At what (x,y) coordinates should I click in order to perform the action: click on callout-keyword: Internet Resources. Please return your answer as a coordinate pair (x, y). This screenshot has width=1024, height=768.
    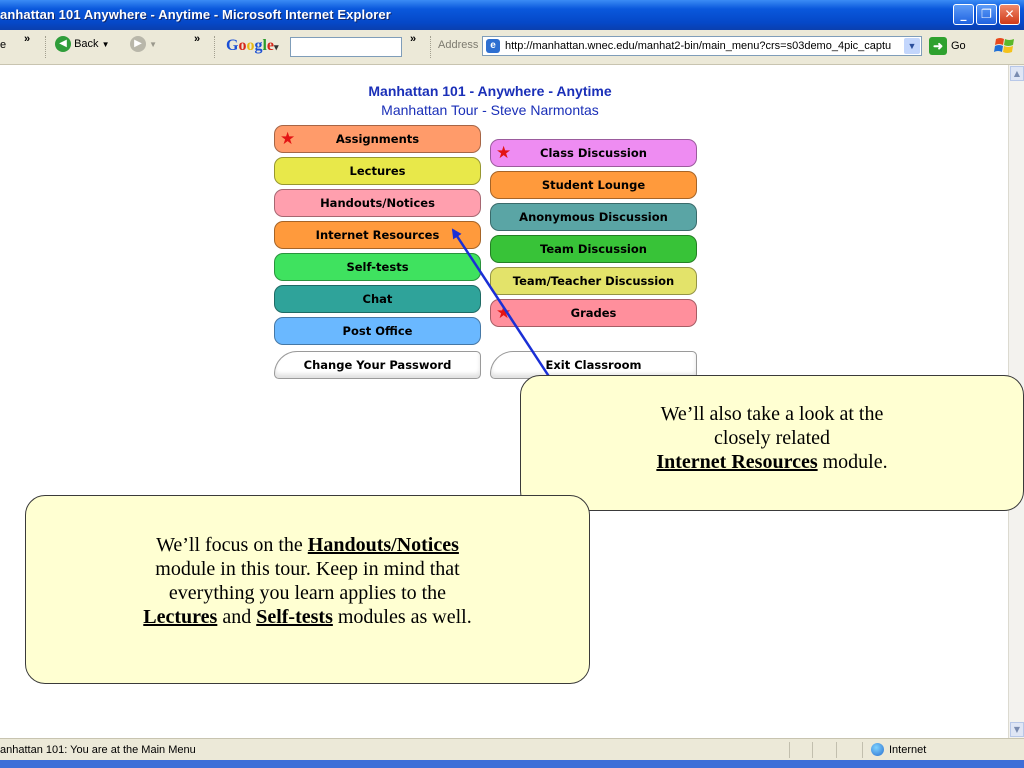
    Looking at the image, I should click on (737, 462).